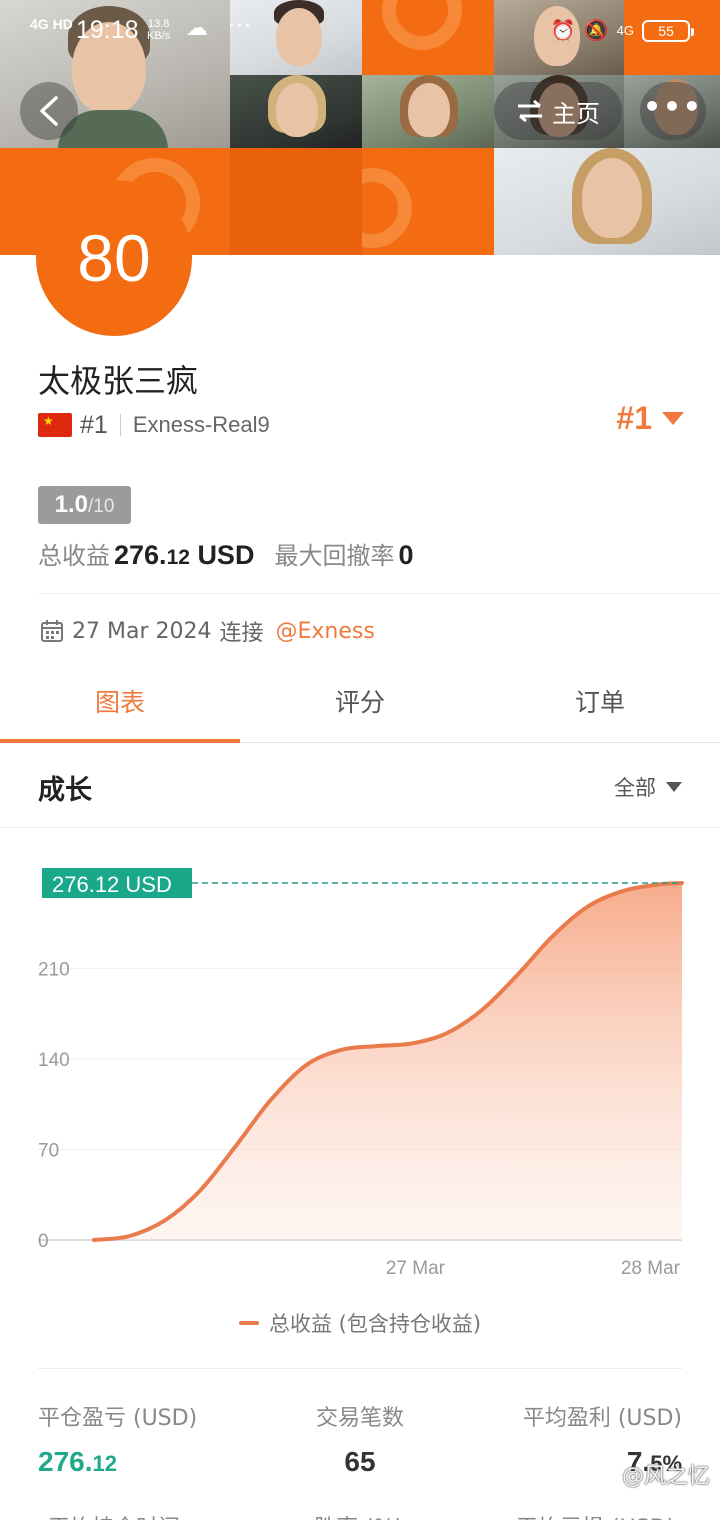 This screenshot has width=720, height=1520. I want to click on more-notifications: ···, so click(240, 26).